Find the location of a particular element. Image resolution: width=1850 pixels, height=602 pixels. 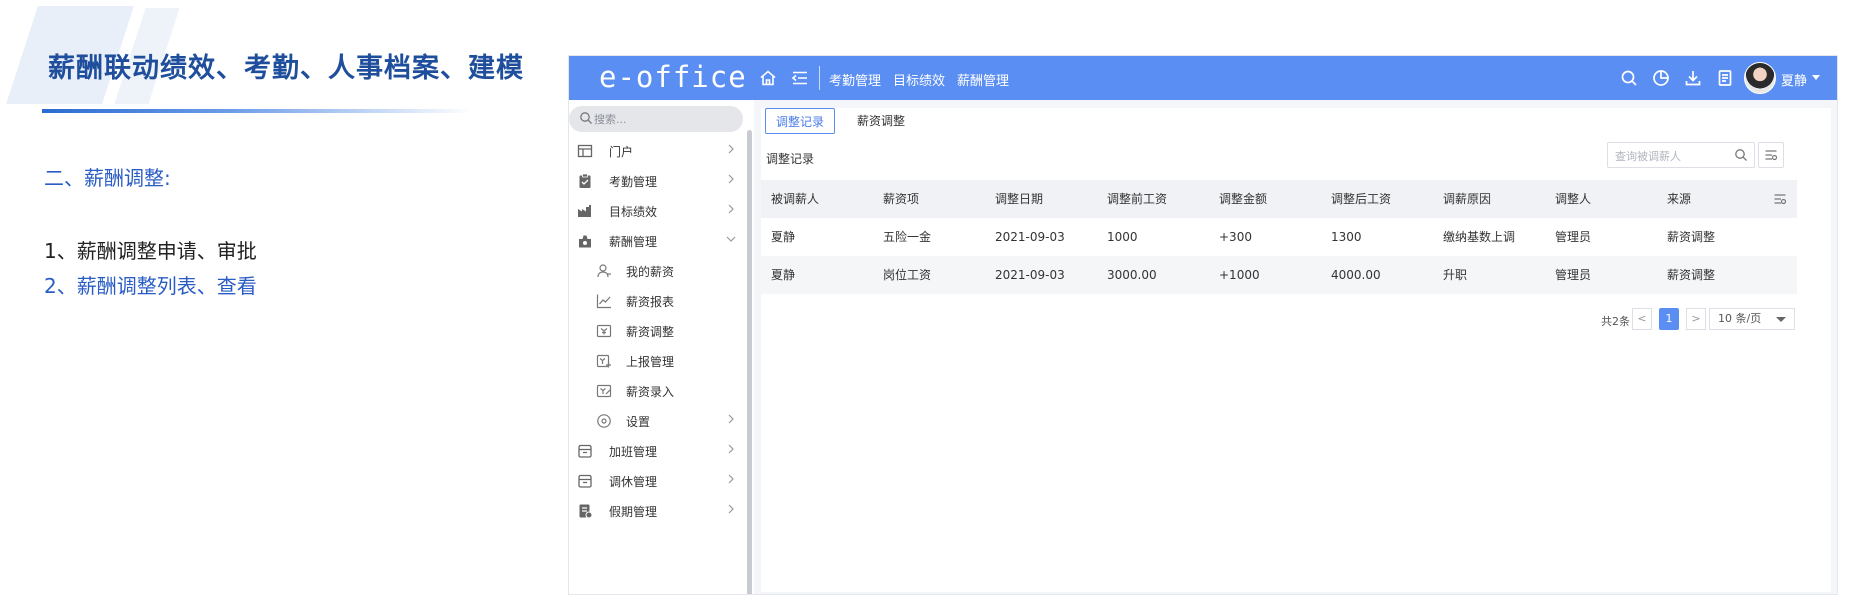

sidebar-item-performance: 目标绩效 is located at coordinates (657, 211).